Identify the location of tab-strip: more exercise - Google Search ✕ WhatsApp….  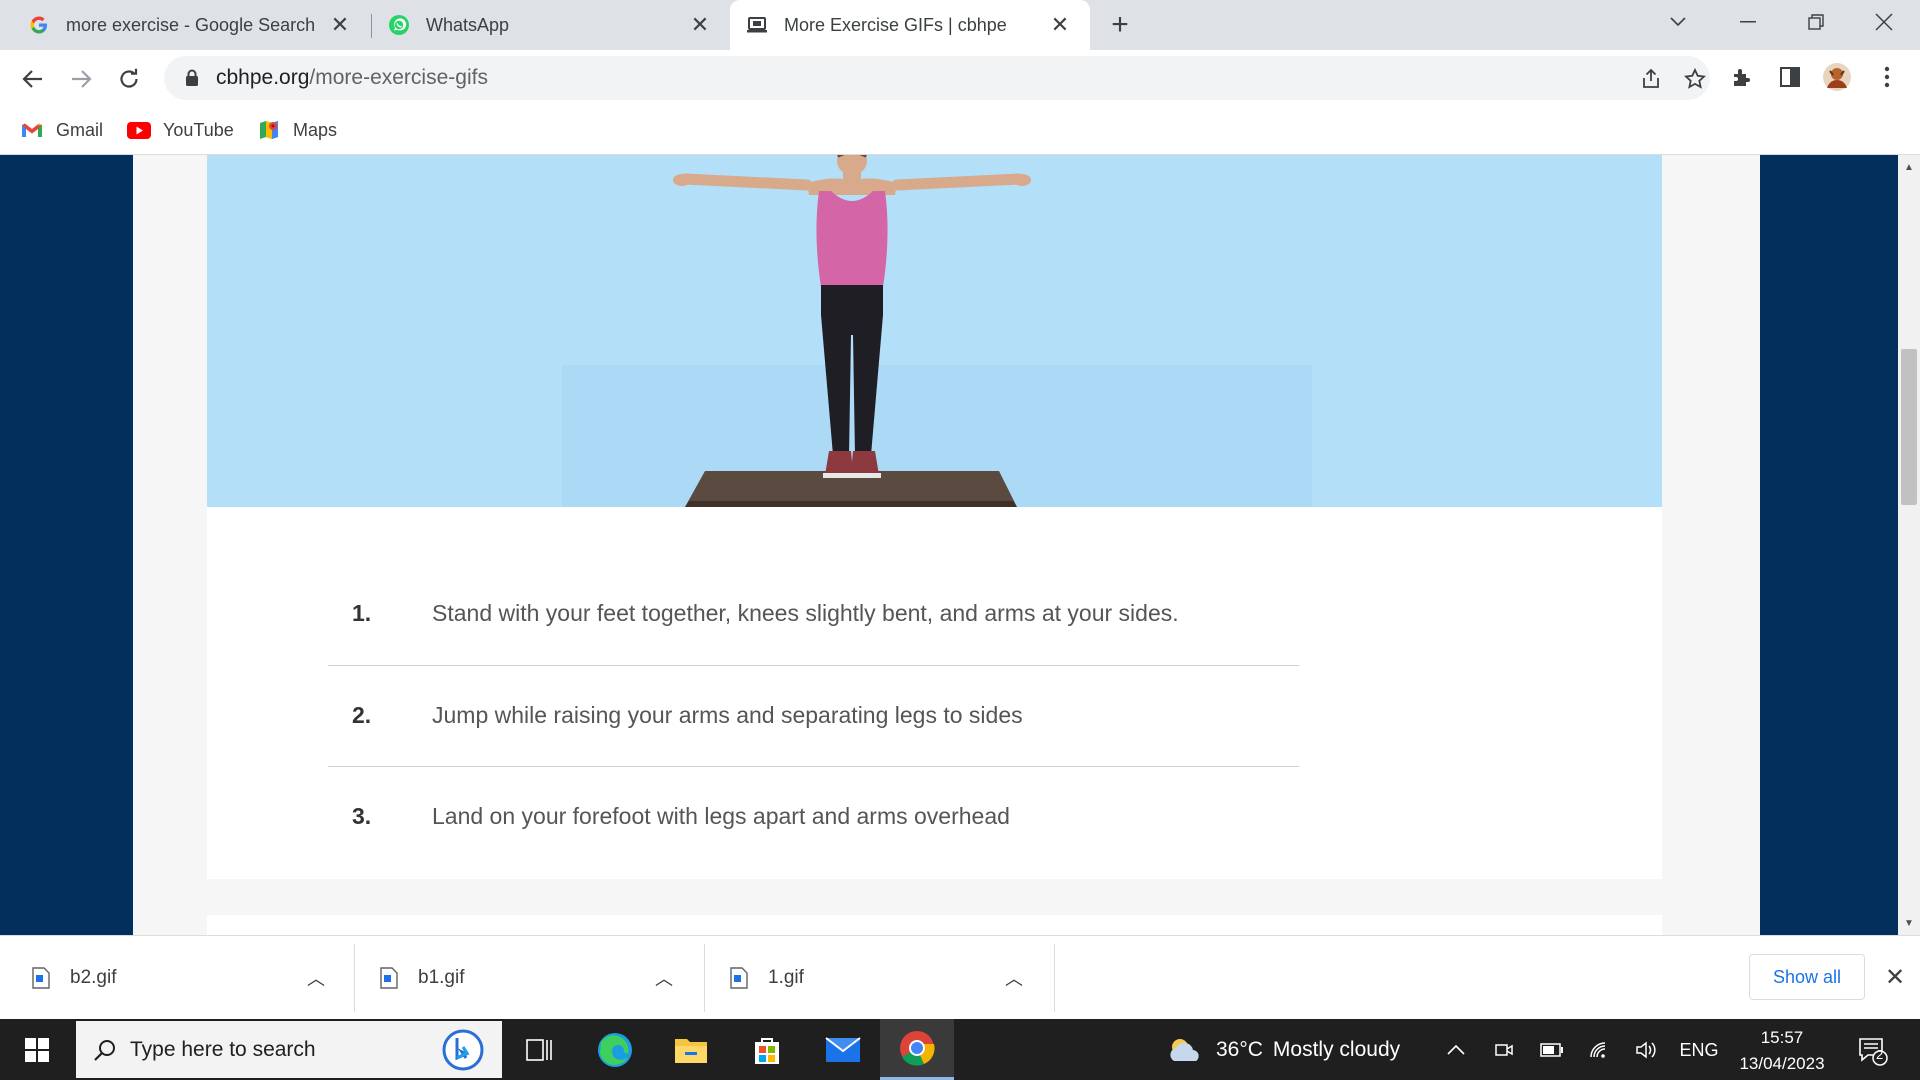
(960, 25).